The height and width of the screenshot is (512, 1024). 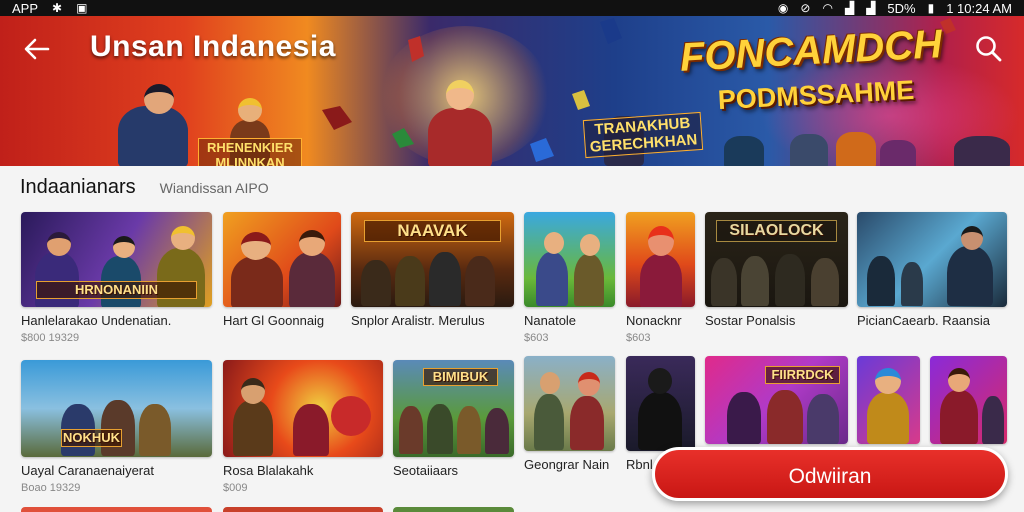 I want to click on game-card: Rosa Blalakahk $009, so click(x=303, y=427).